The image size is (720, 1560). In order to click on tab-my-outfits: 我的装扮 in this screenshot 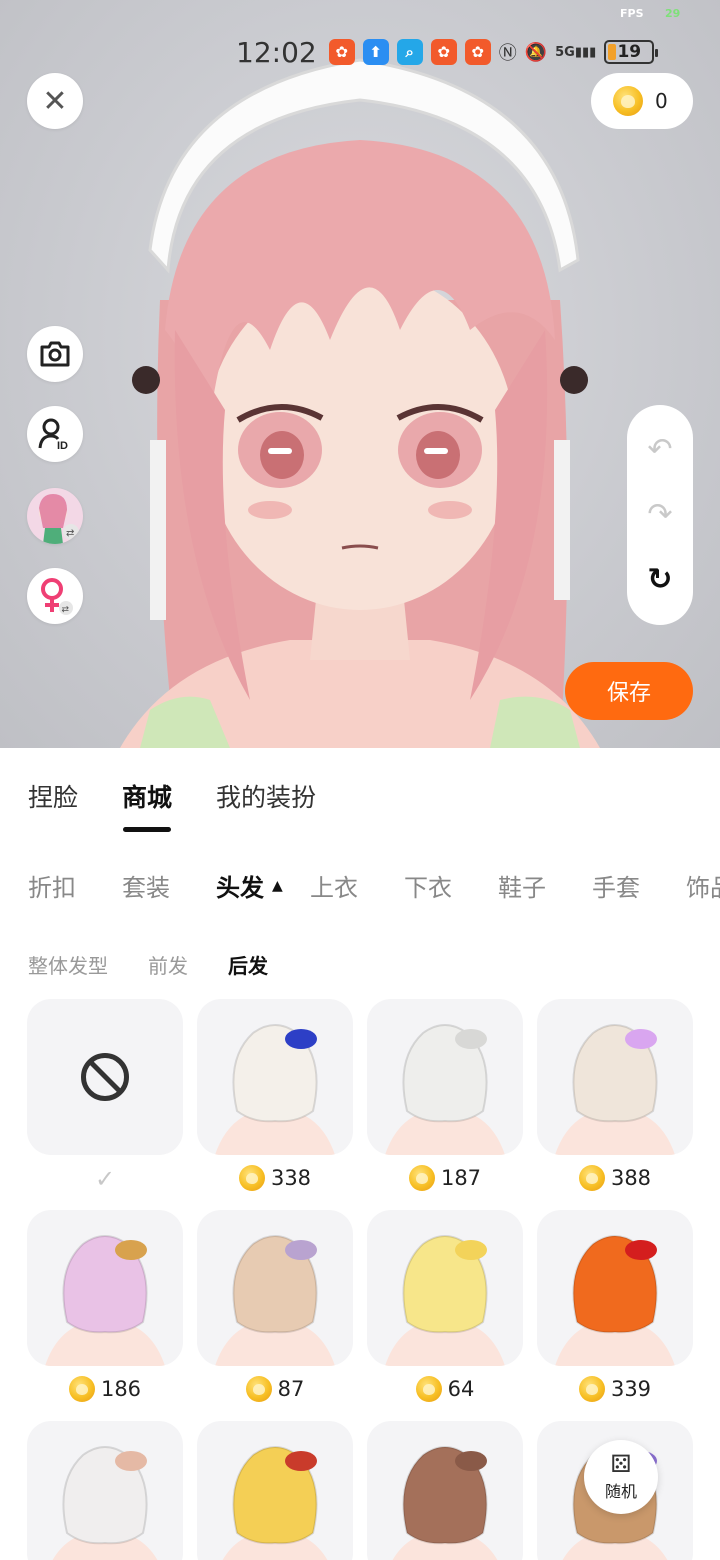, I will do `click(266, 796)`.